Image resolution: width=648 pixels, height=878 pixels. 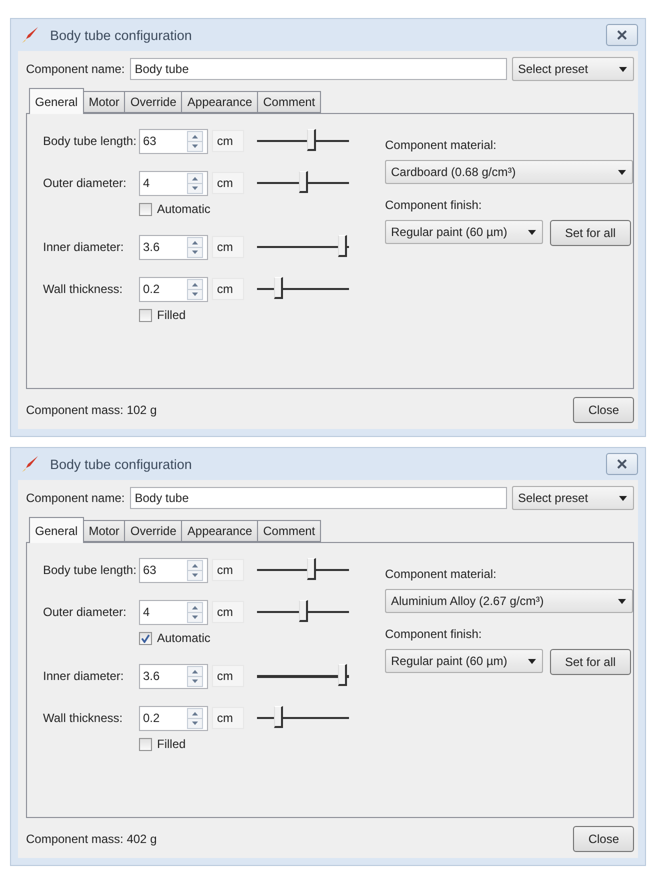 I want to click on material-dropdown: Aluminium Alloy (2.67 g/cm³), so click(x=509, y=601).